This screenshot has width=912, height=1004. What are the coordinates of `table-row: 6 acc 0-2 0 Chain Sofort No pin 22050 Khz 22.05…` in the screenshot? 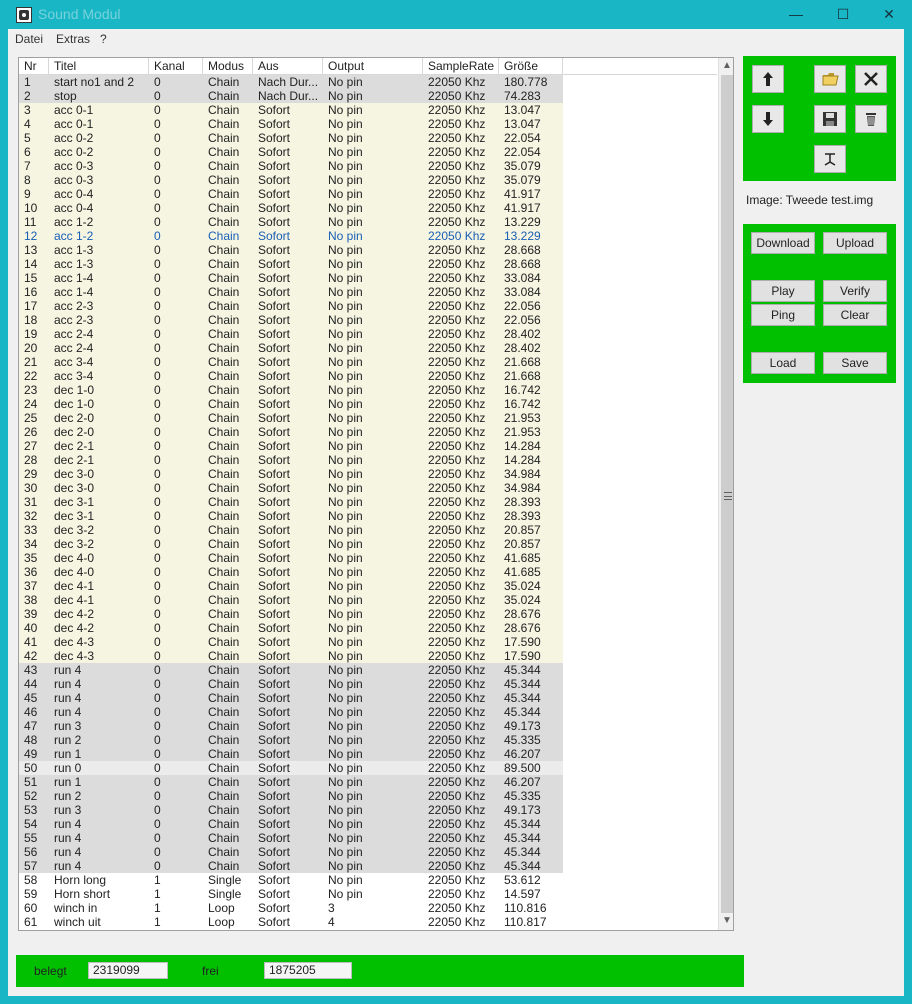 It's located at (291, 152).